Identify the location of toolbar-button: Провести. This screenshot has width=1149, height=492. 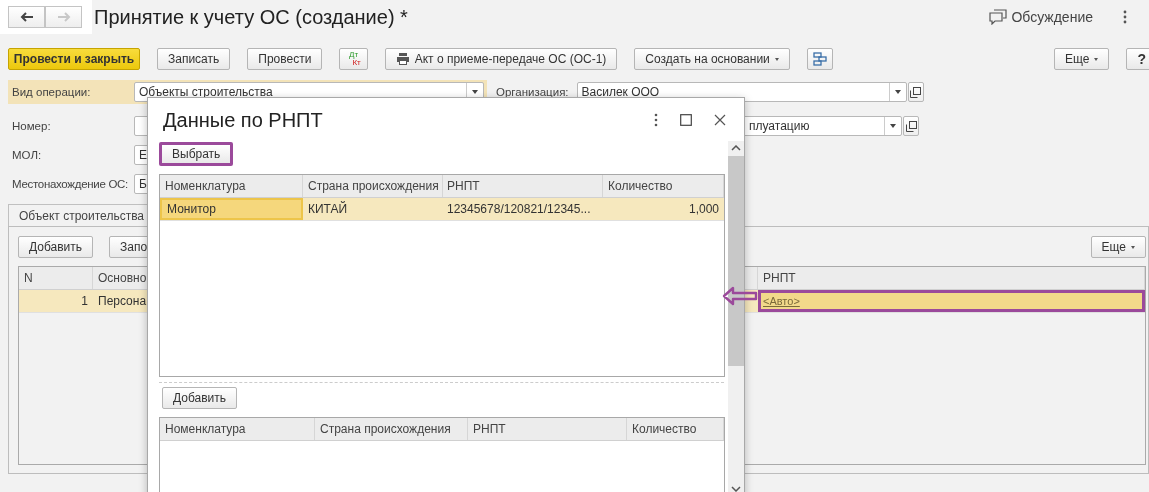
(285, 59).